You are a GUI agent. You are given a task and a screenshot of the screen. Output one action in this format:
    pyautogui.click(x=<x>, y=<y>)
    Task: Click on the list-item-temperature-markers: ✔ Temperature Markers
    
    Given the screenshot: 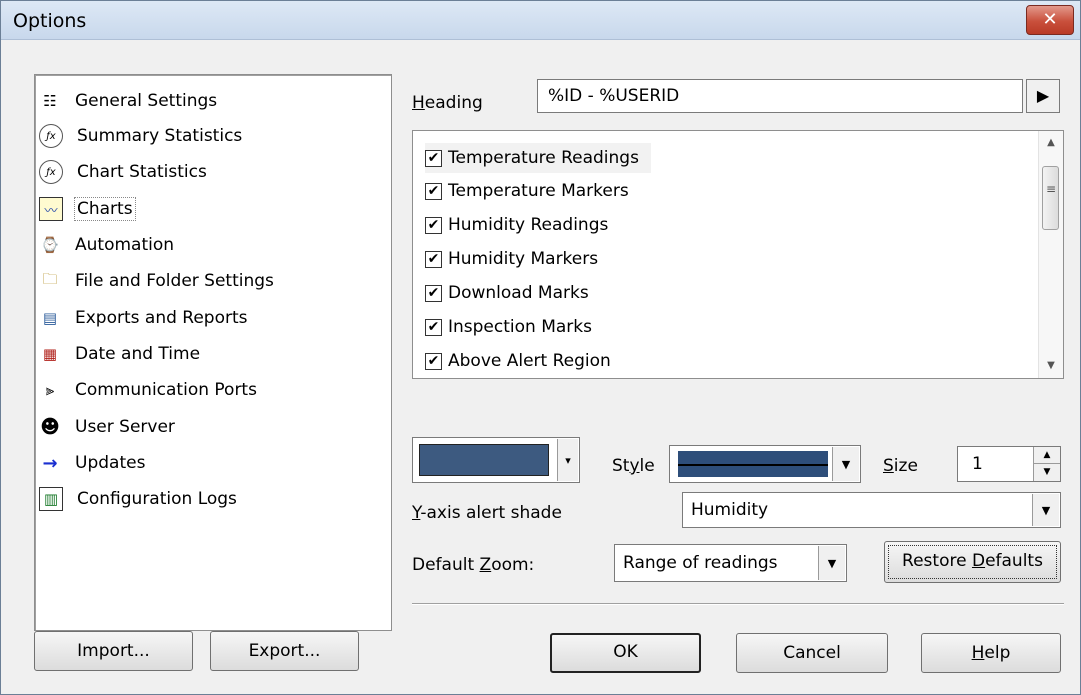 What is the action you would take?
    pyautogui.click(x=527, y=191)
    